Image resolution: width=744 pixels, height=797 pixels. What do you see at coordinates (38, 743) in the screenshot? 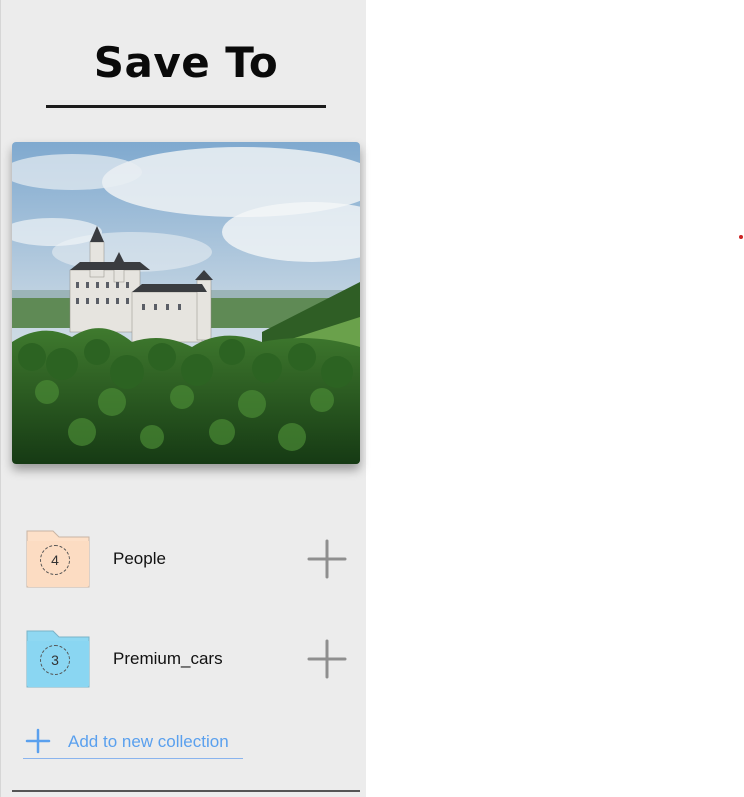
I see `plus-icon` at bounding box center [38, 743].